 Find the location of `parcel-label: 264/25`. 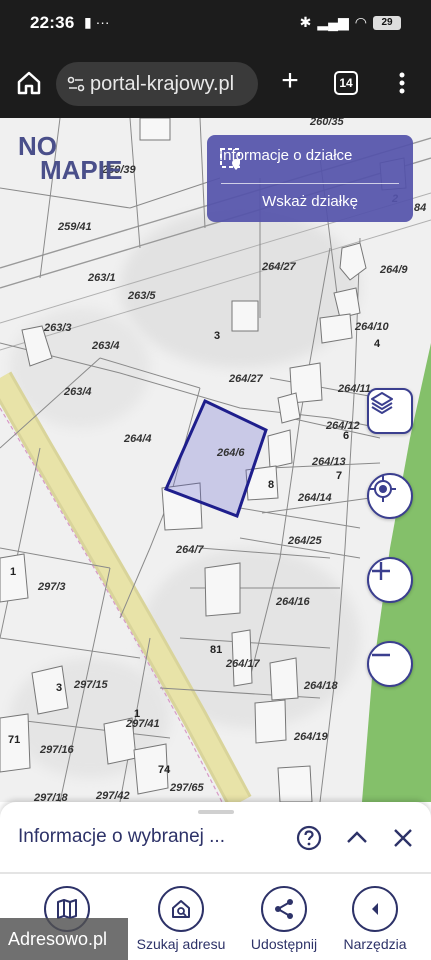

parcel-label: 264/25 is located at coordinates (305, 541).